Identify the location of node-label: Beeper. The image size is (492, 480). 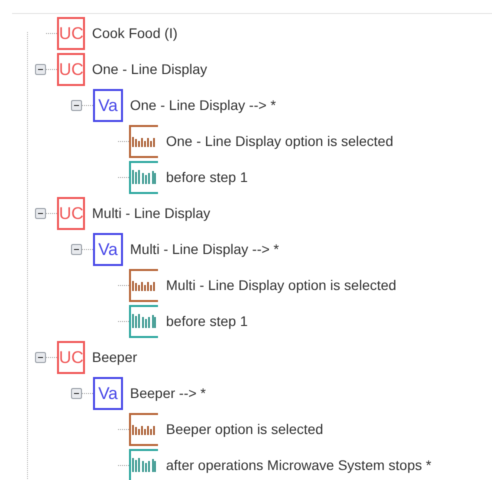
(115, 357).